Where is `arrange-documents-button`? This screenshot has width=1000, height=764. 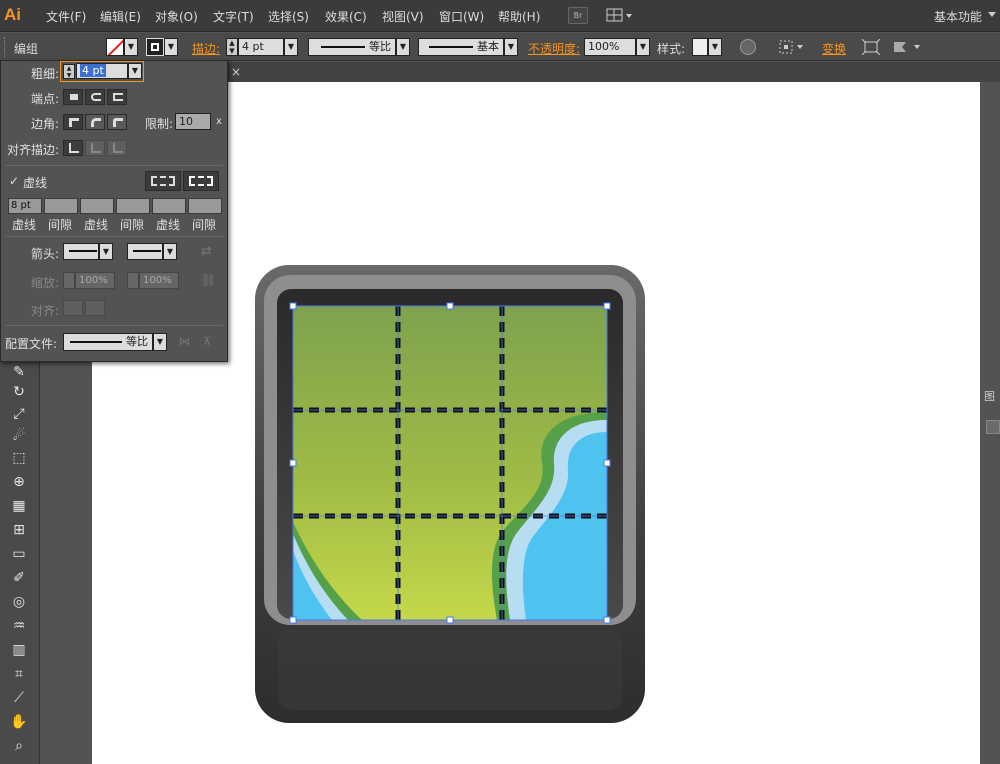
arrange-documents-button is located at coordinates (620, 15).